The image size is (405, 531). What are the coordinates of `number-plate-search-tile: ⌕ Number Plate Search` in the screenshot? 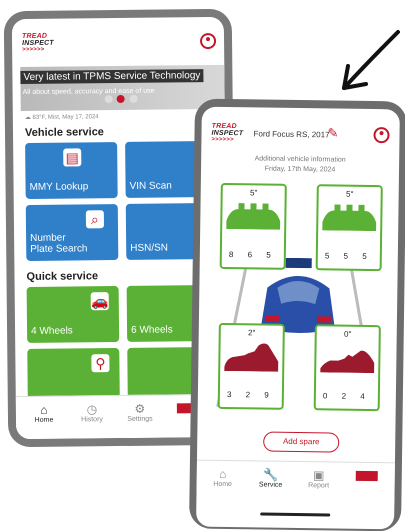 It's located at (72, 232).